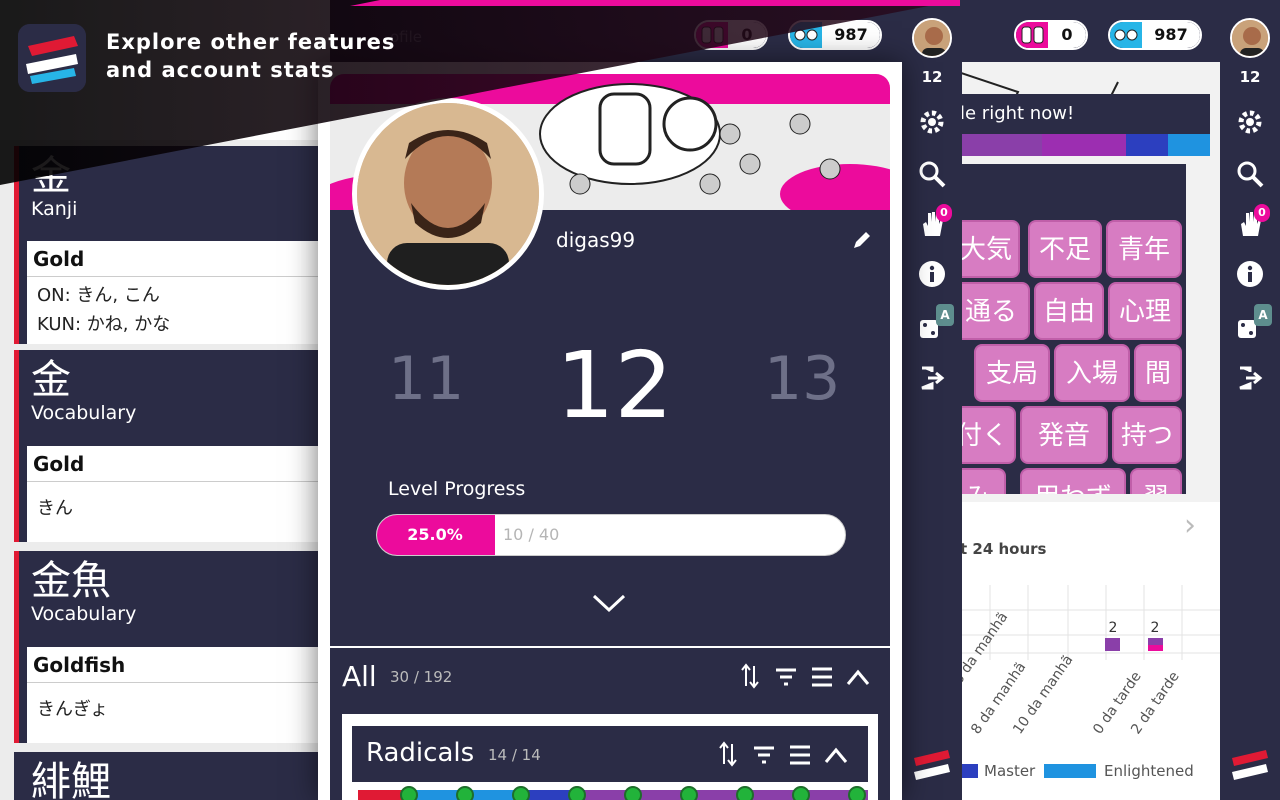  I want to click on all-label: All, so click(359, 676).